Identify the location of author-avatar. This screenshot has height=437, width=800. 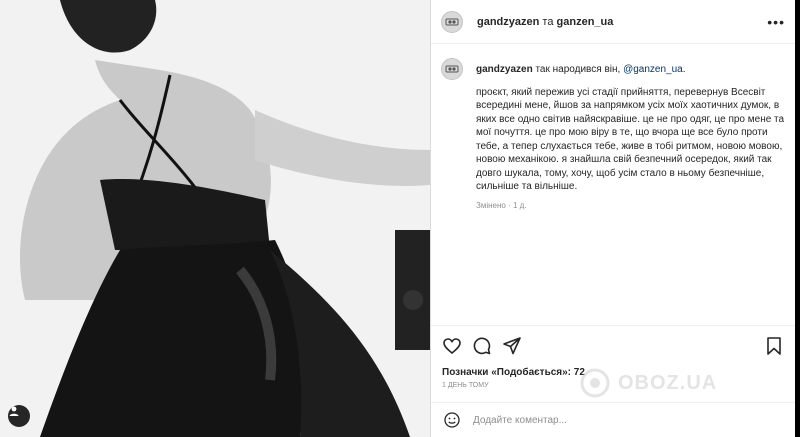
(452, 21).